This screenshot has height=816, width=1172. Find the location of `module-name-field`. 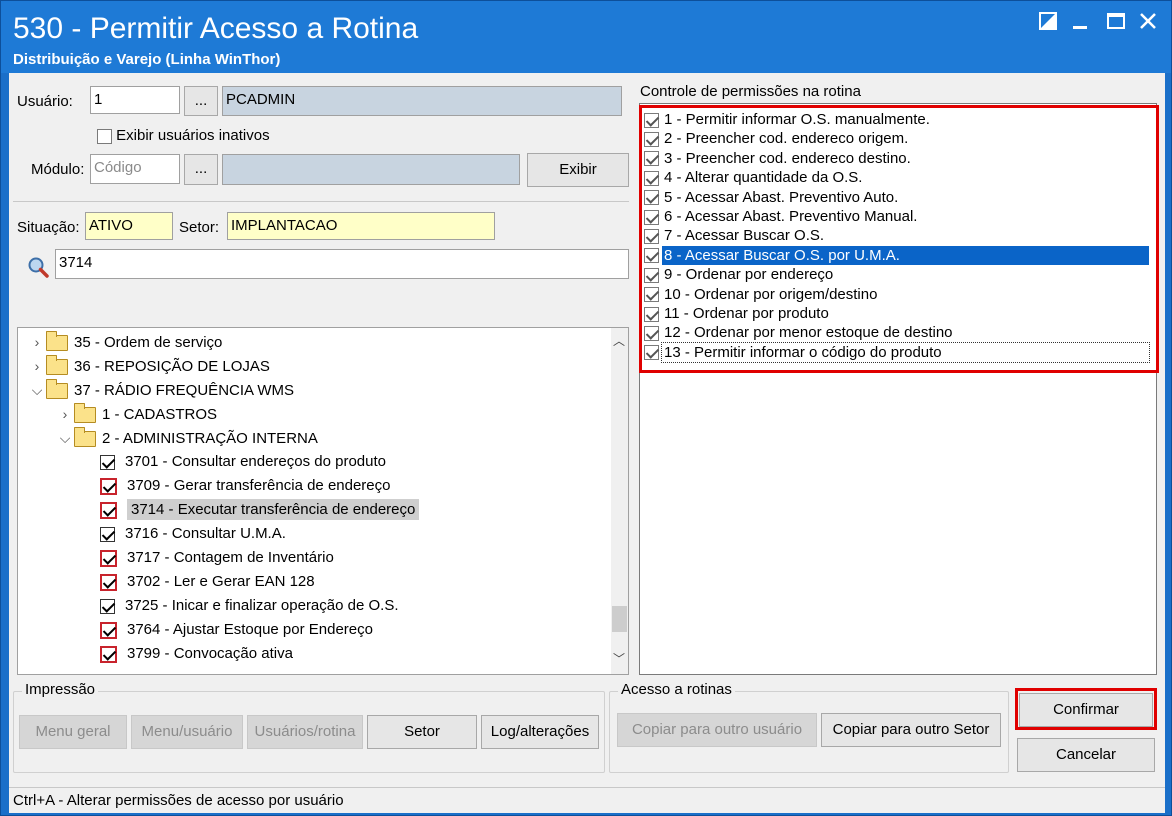

module-name-field is located at coordinates (371, 169).